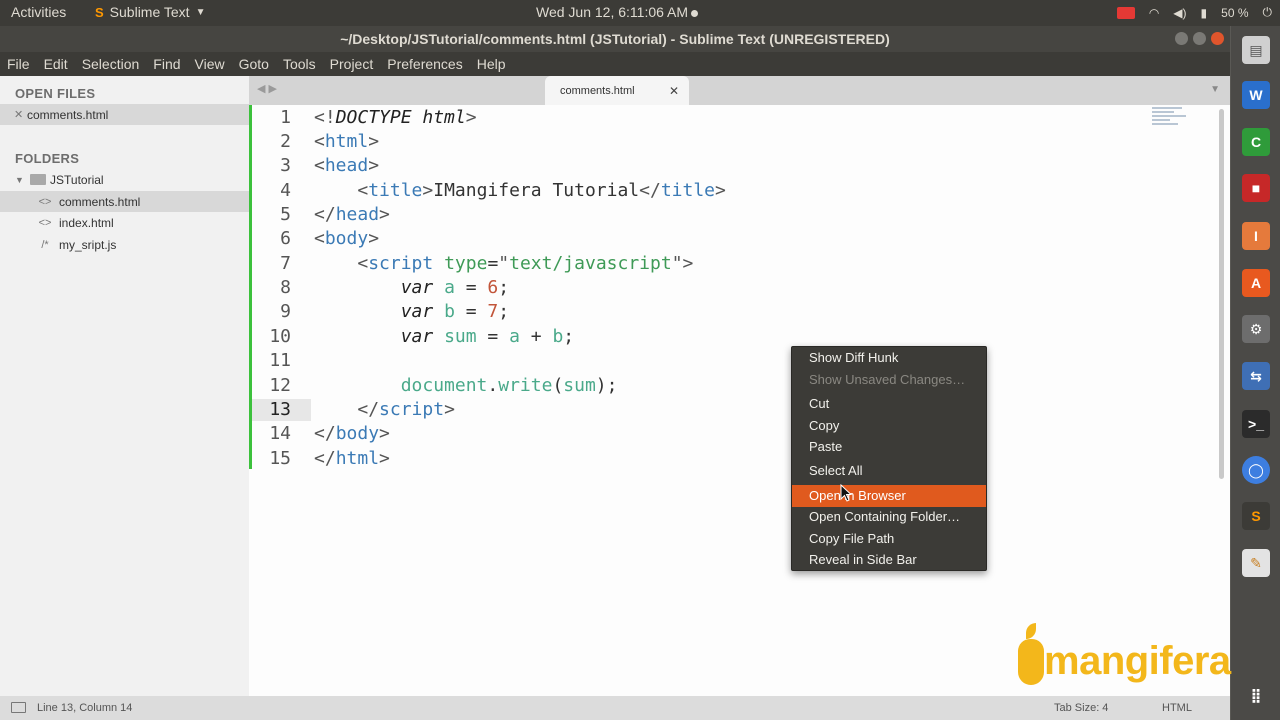  What do you see at coordinates (285, 214) in the screenshot?
I see `line-number: 5` at bounding box center [285, 214].